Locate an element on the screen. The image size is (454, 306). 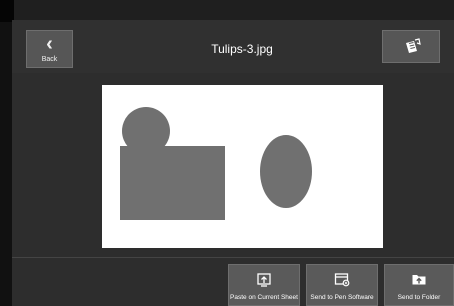
paste-on-current-sheet-label: Paste on Current Sheet is located at coordinates (264, 297).